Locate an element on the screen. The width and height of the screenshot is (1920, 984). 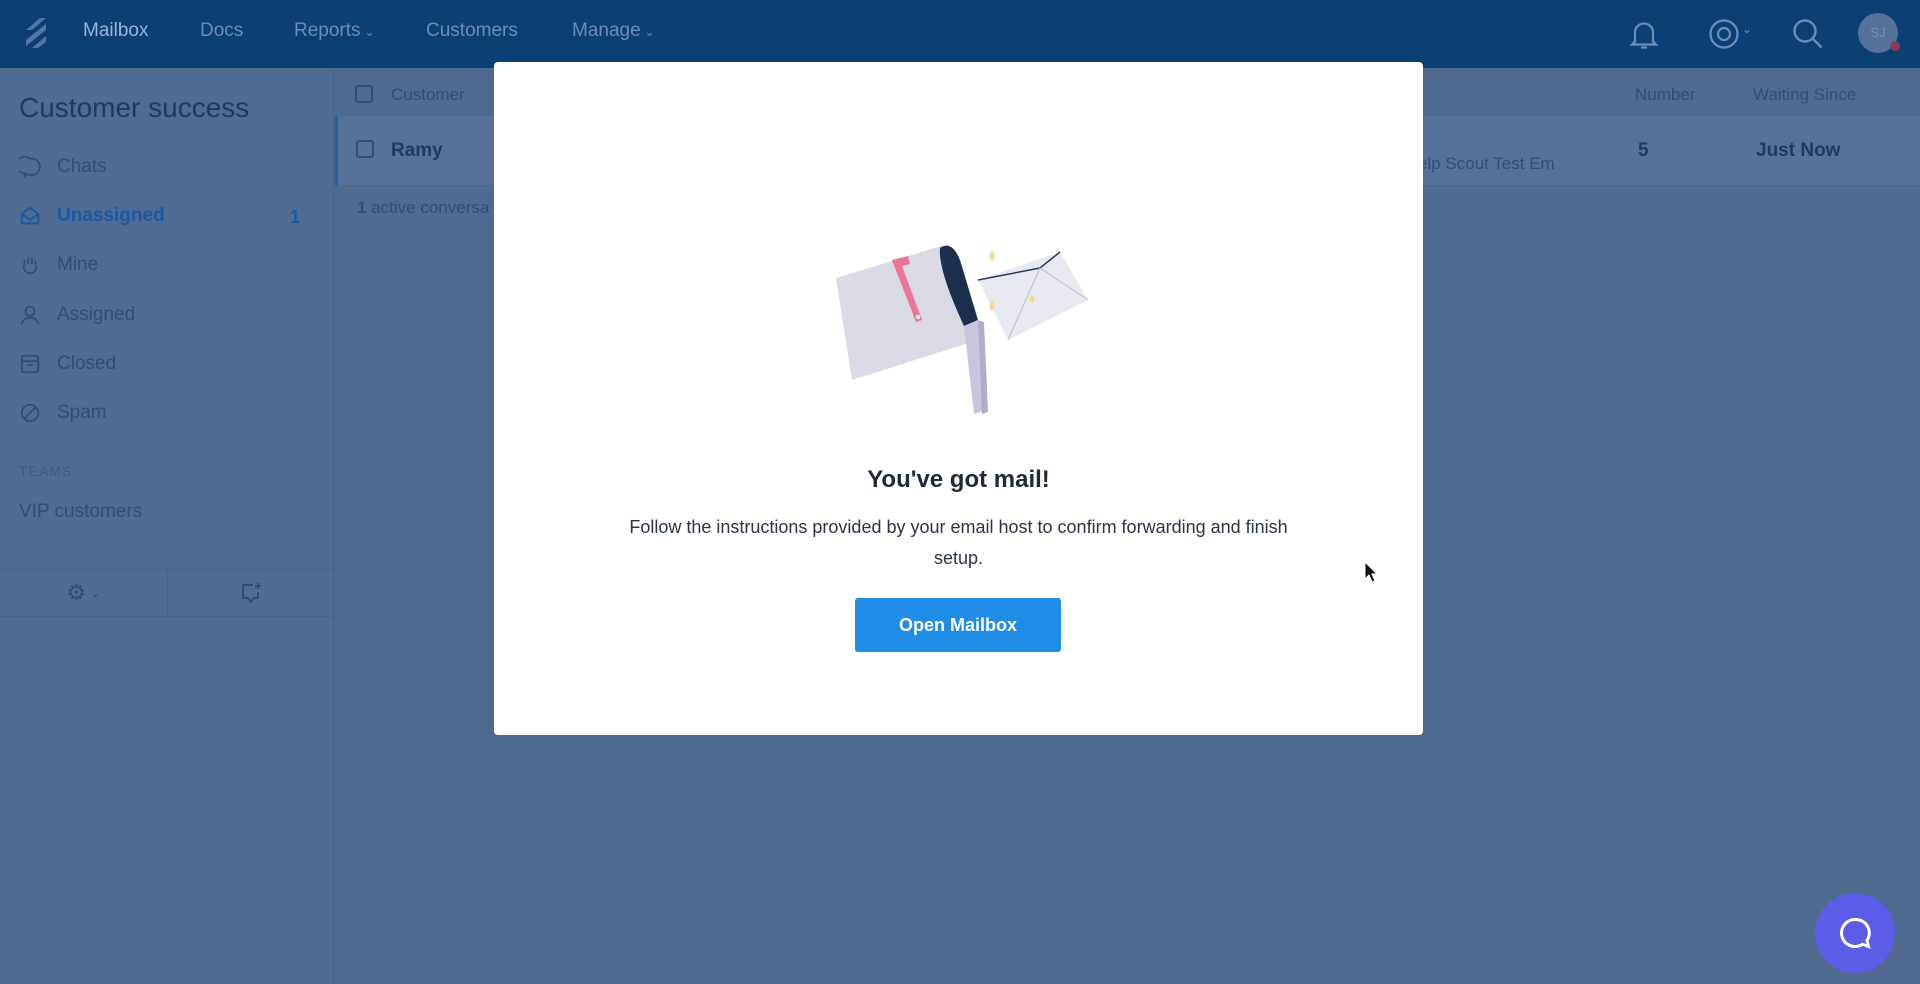
chat-icon is located at coordinates (30, 167).